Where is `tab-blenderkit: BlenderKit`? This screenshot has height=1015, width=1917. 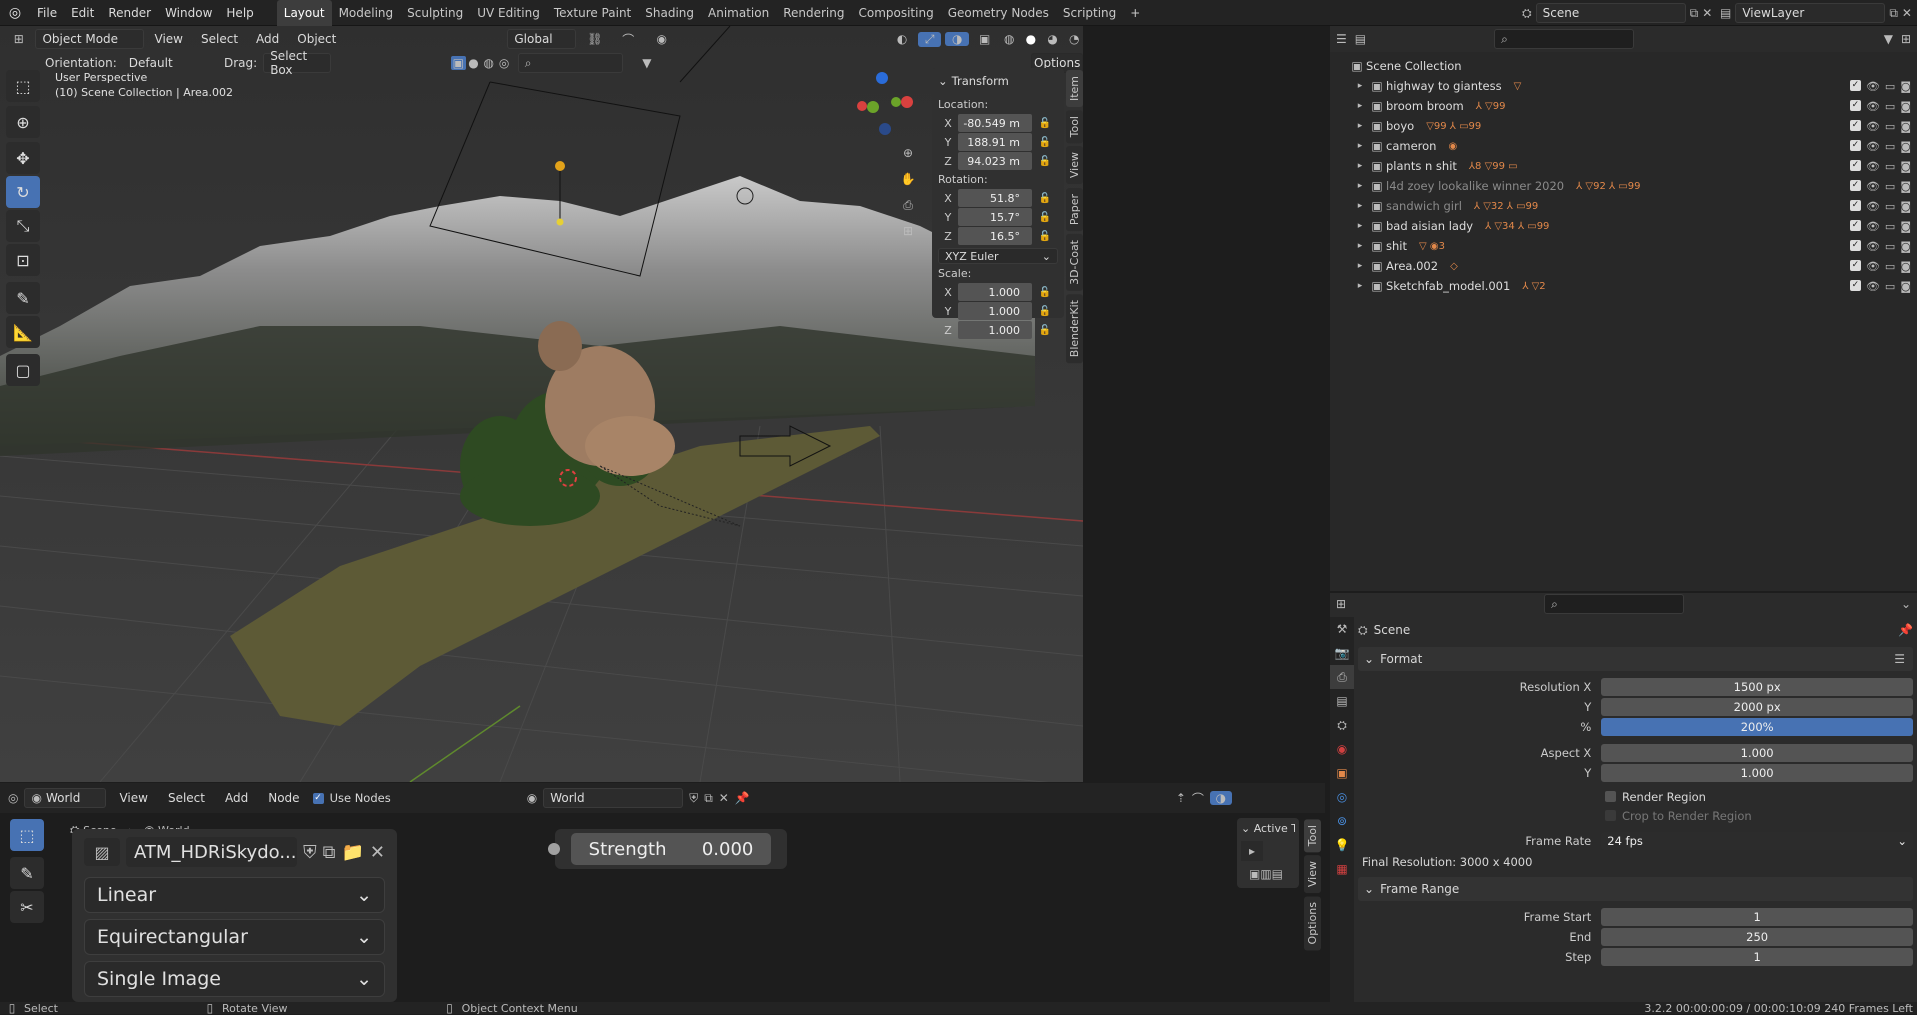 tab-blenderkit: BlenderKit is located at coordinates (1074, 328).